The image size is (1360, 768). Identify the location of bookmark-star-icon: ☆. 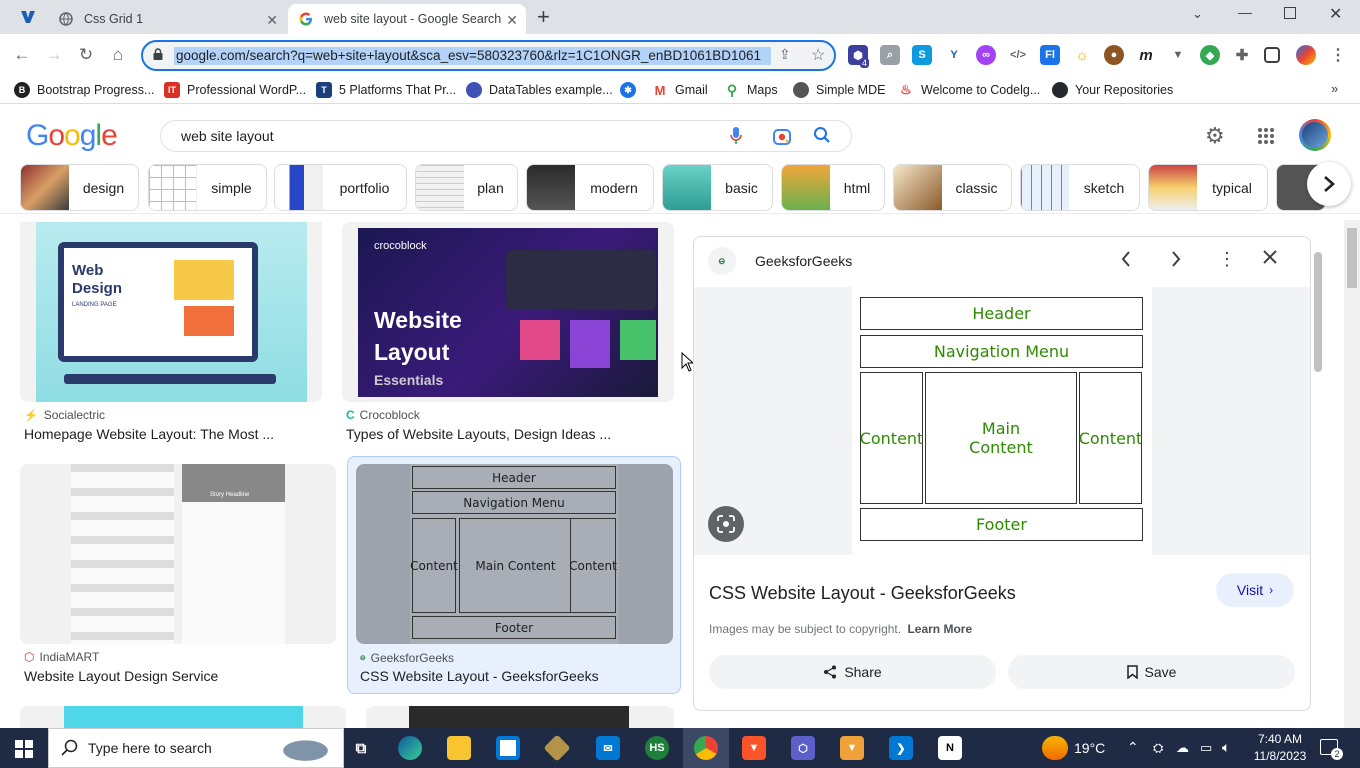
(818, 55).